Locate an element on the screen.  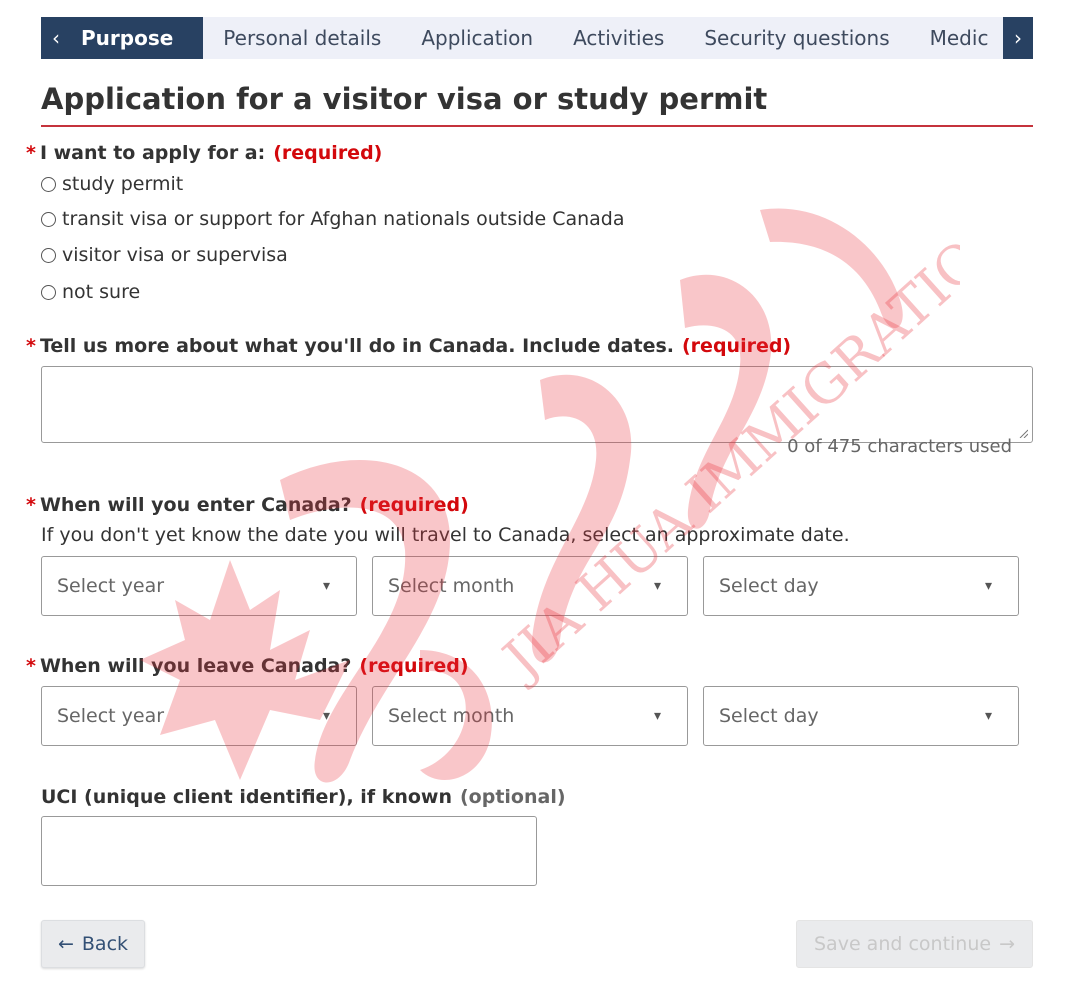
save-and-continue-button: Save and continue → is located at coordinates (914, 944).